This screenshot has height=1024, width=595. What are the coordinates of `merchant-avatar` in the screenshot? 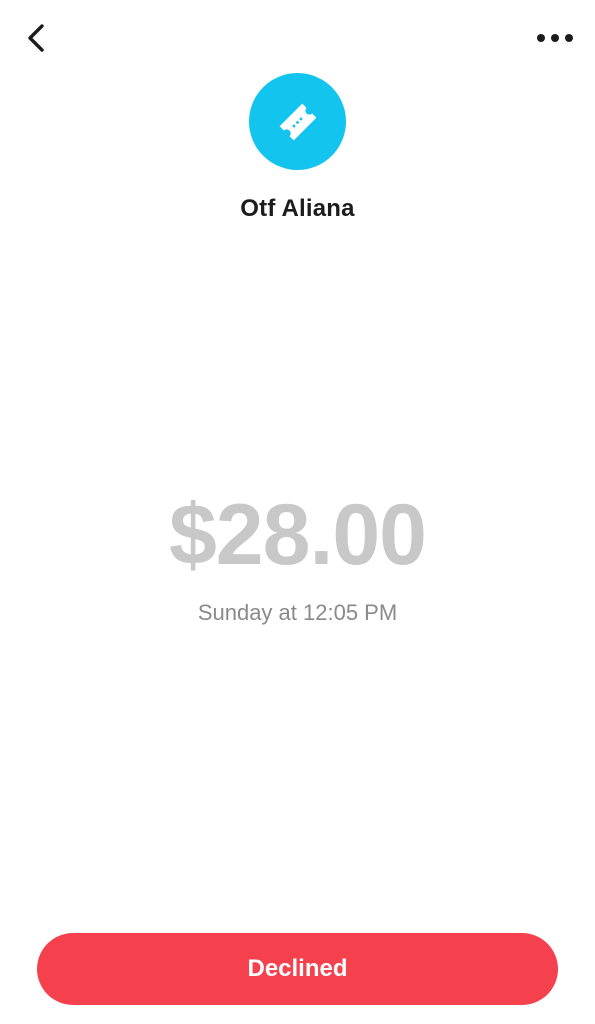 It's located at (297, 121).